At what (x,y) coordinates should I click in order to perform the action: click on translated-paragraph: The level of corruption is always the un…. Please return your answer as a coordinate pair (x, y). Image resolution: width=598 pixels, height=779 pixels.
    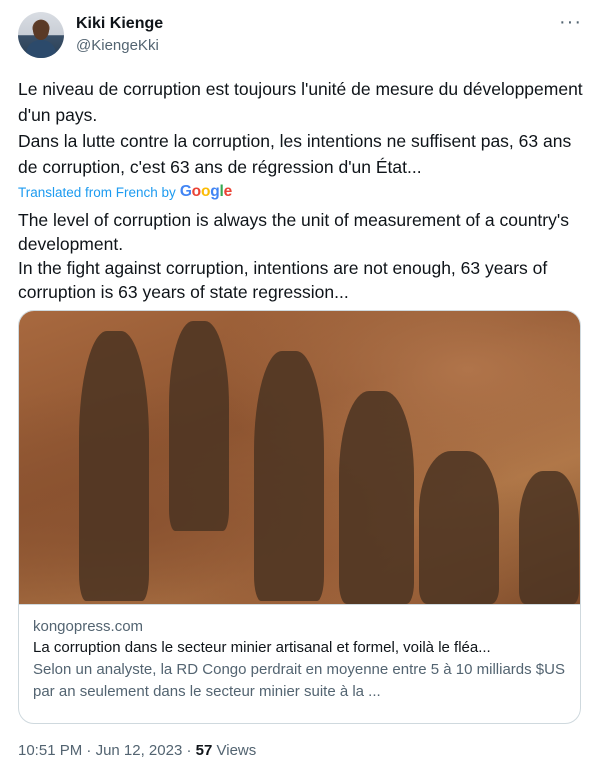
    Looking at the image, I should click on (293, 232).